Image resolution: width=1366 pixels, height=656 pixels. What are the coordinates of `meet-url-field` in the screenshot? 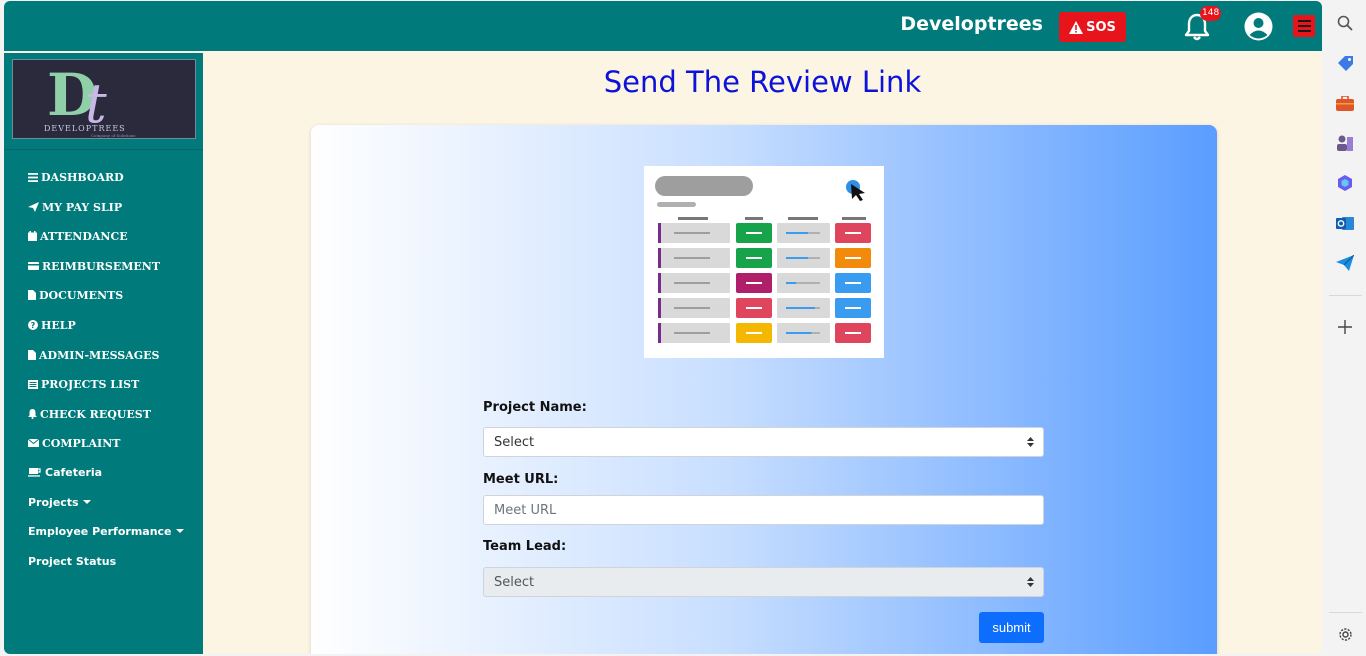 It's located at (763, 510).